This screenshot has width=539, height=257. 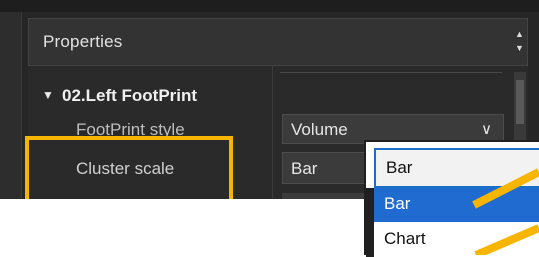 I want to click on dropdown-option-chart-label: Chart, so click(x=405, y=238).